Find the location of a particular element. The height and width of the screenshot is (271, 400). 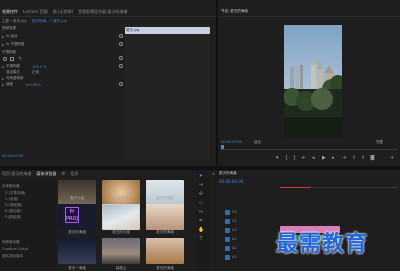

quality-dropdown: 完整 is located at coordinates (379, 142).